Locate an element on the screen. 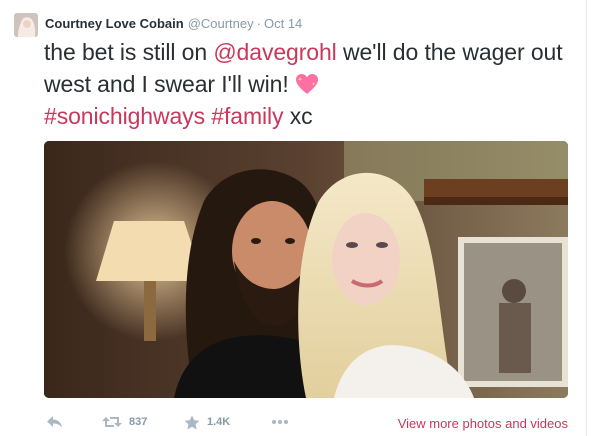 This screenshot has width=600, height=436. retweet-icon is located at coordinates (112, 422).